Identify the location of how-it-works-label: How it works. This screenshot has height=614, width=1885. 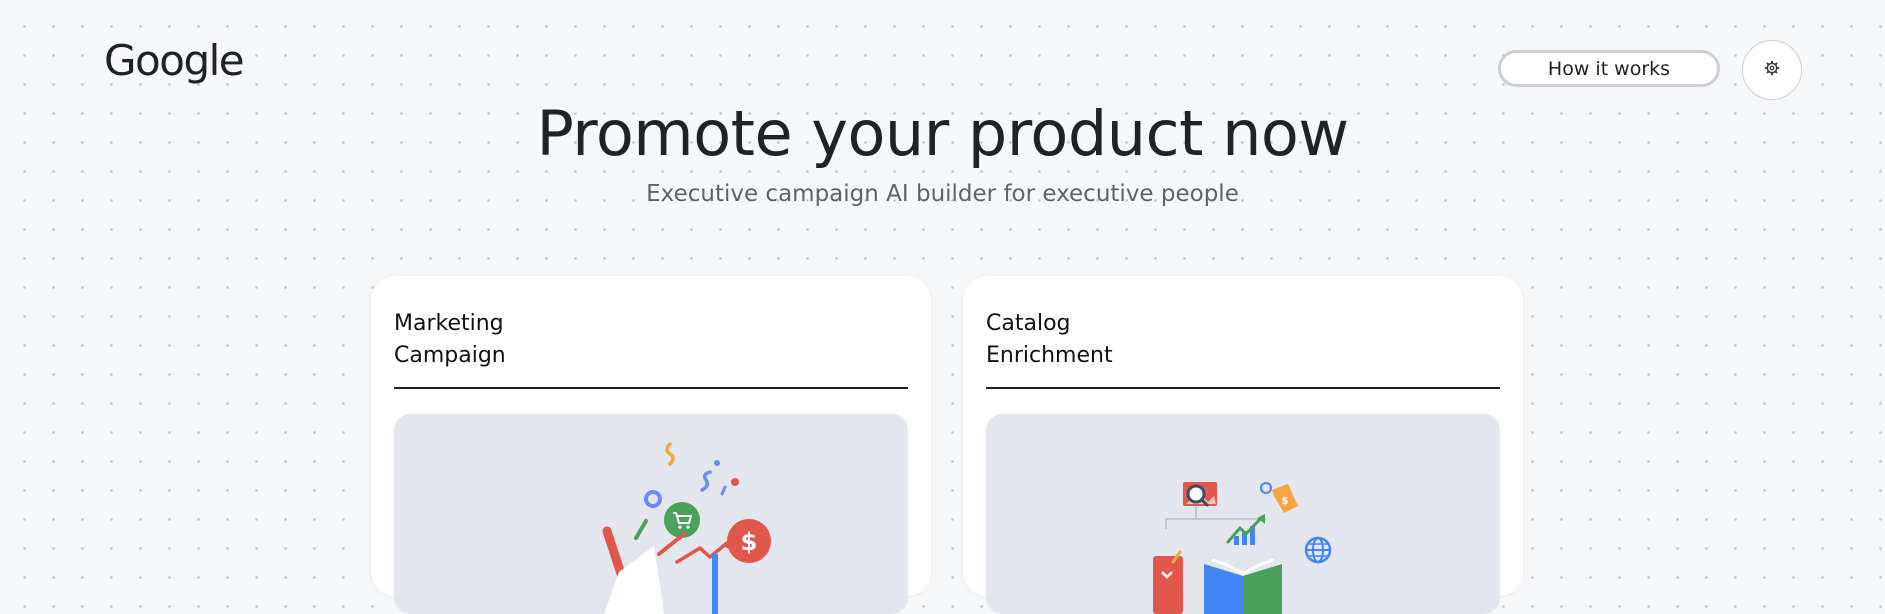
(1609, 68).